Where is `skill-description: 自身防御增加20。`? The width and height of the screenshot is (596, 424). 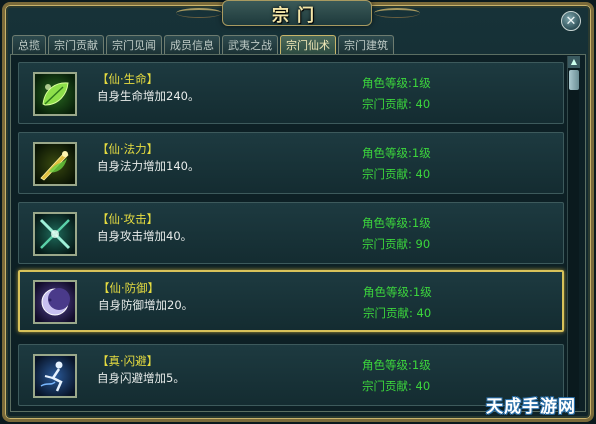 skill-description: 自身防御增加20。 is located at coordinates (146, 305).